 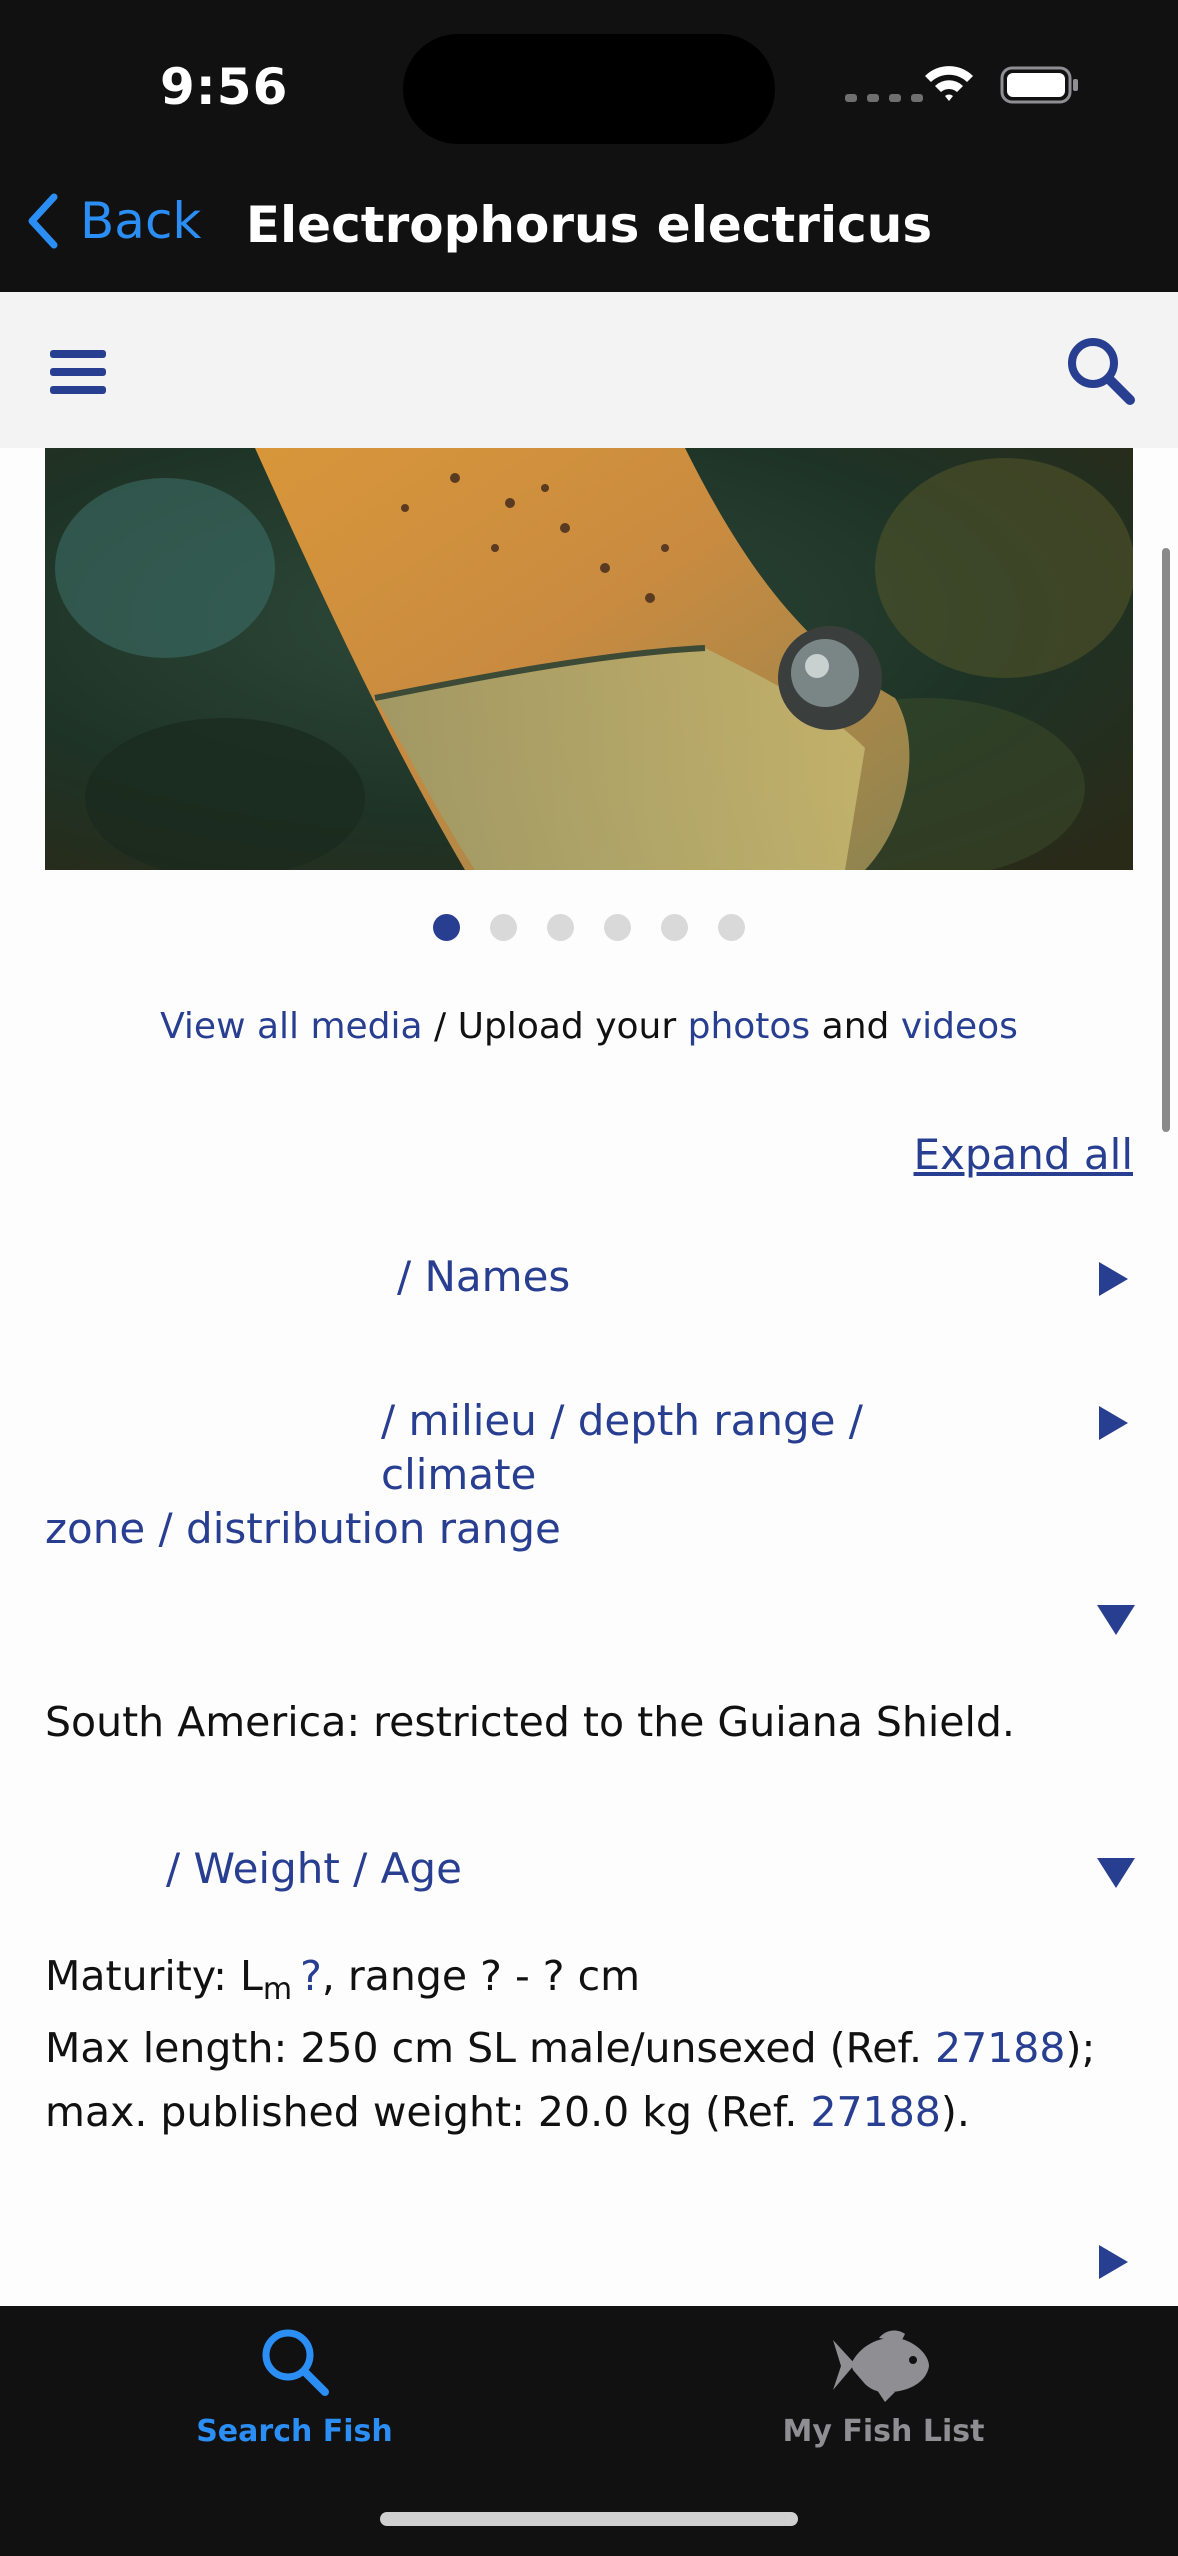 What do you see at coordinates (43, 221) in the screenshot?
I see `chevron-left-icon` at bounding box center [43, 221].